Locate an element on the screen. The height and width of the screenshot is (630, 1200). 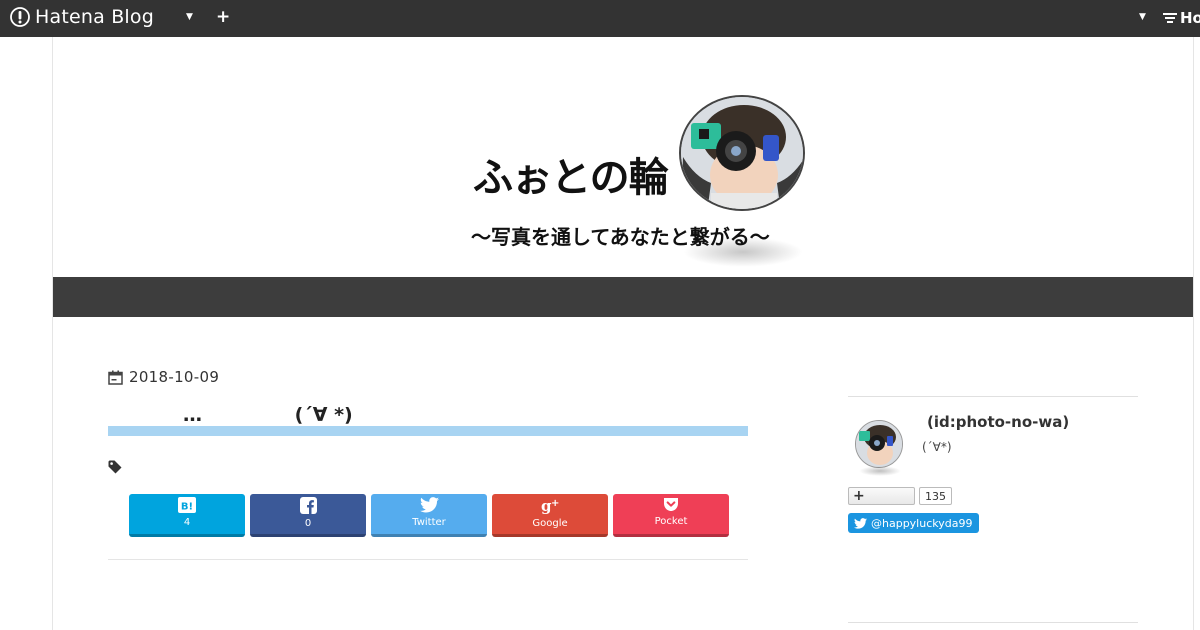
hatena-bookmark-icon: B! is located at coordinates (187, 505).